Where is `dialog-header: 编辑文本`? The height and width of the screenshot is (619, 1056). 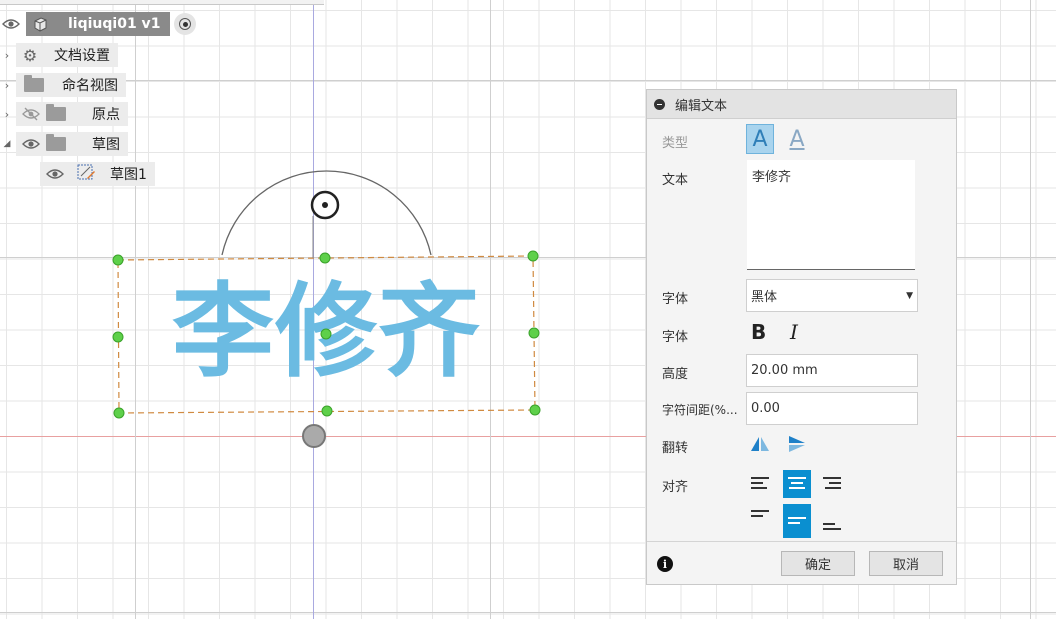 dialog-header: 编辑文本 is located at coordinates (801, 104).